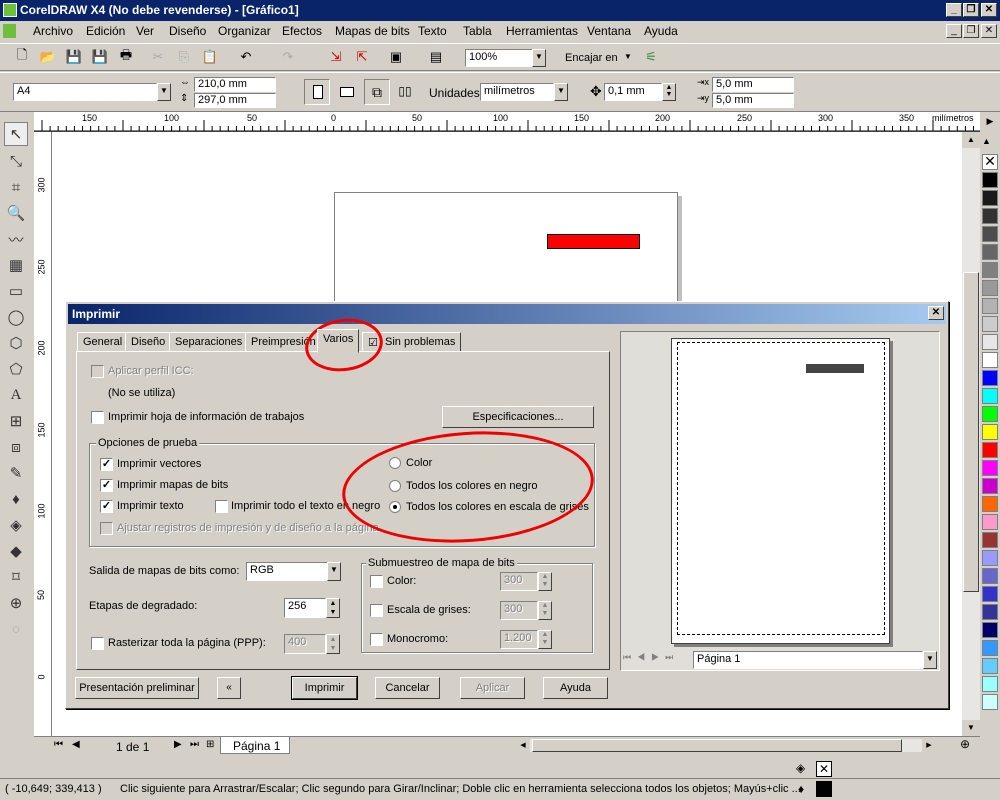 Image resolution: width=1000 pixels, height=800 pixels. Describe the element at coordinates (517, 92) in the screenshot. I see `units-field: milímetros` at that location.